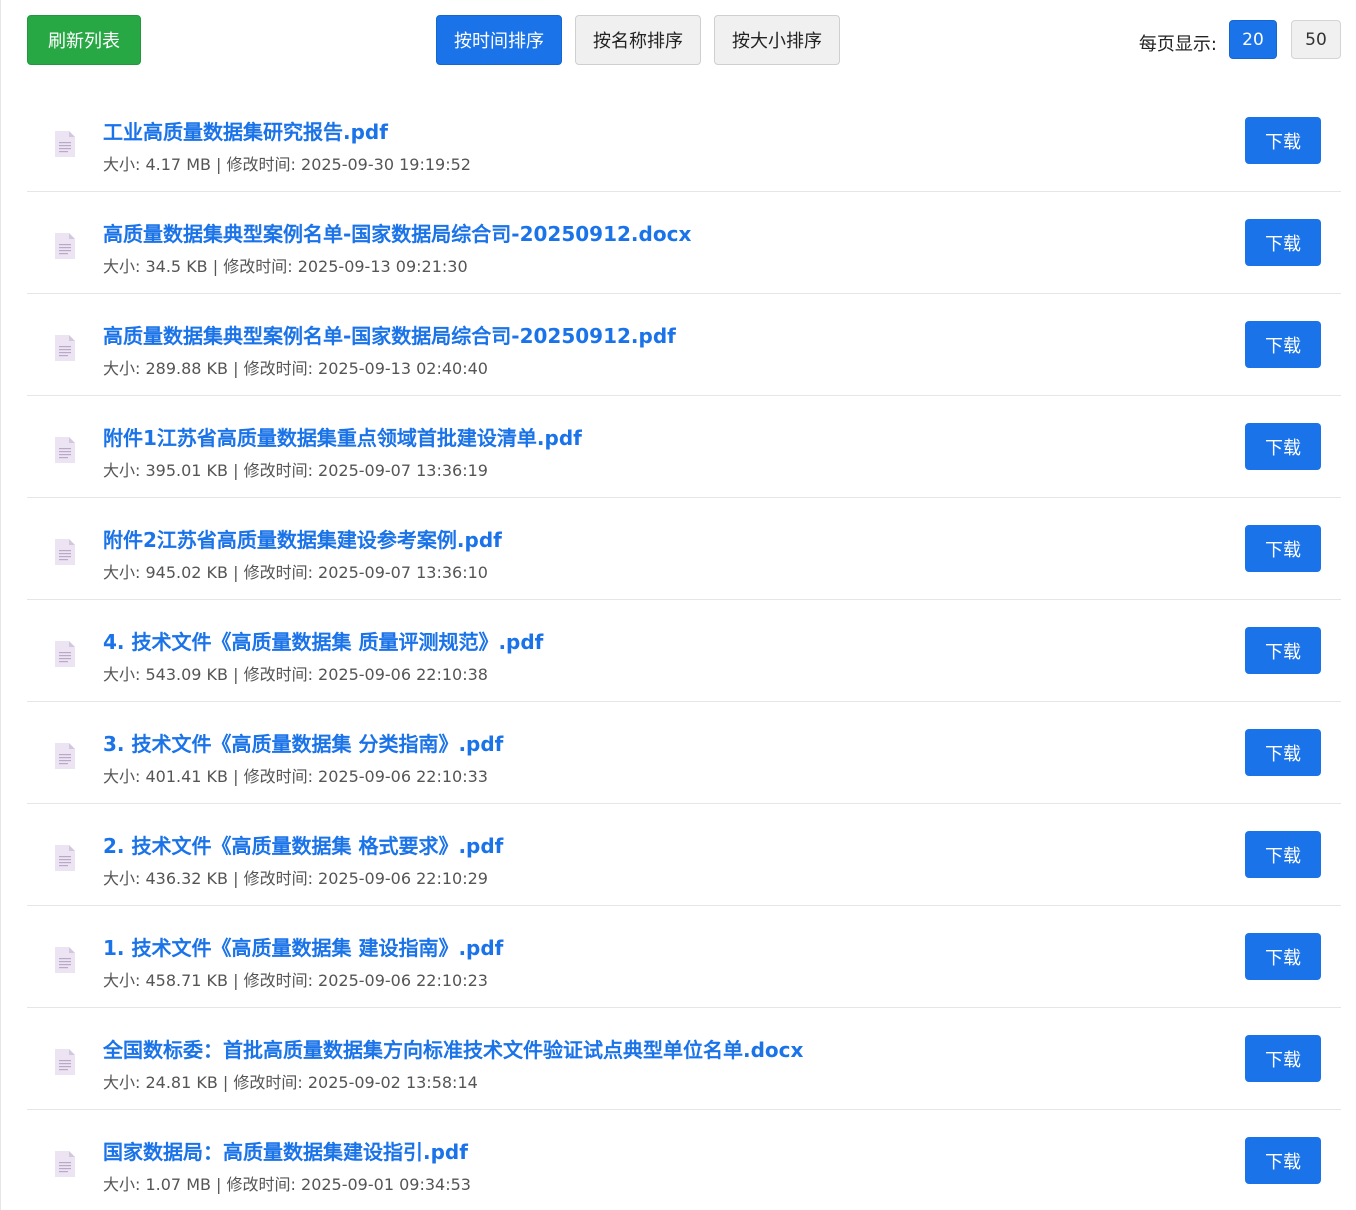 The width and height of the screenshot is (1356, 1210). I want to click on toolbar: 刷新列表 按时间排序 按名称排序 按大小排序 每页显示: 20 50, so click(678, 40).